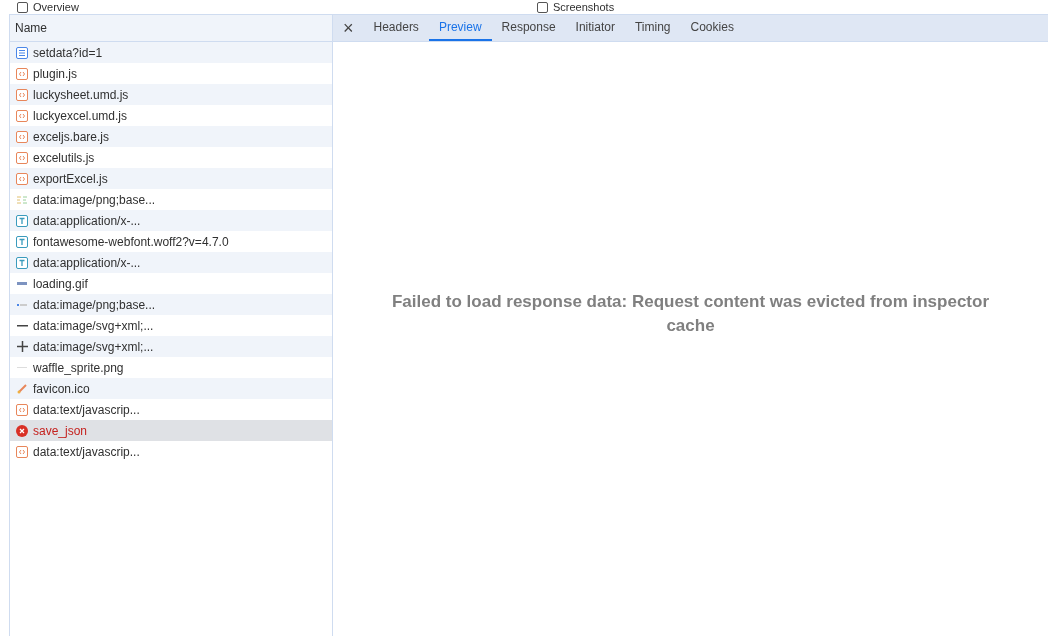 Image resolution: width=1048 pixels, height=636 pixels. Describe the element at coordinates (22, 52) in the screenshot. I see `document-icon` at that location.